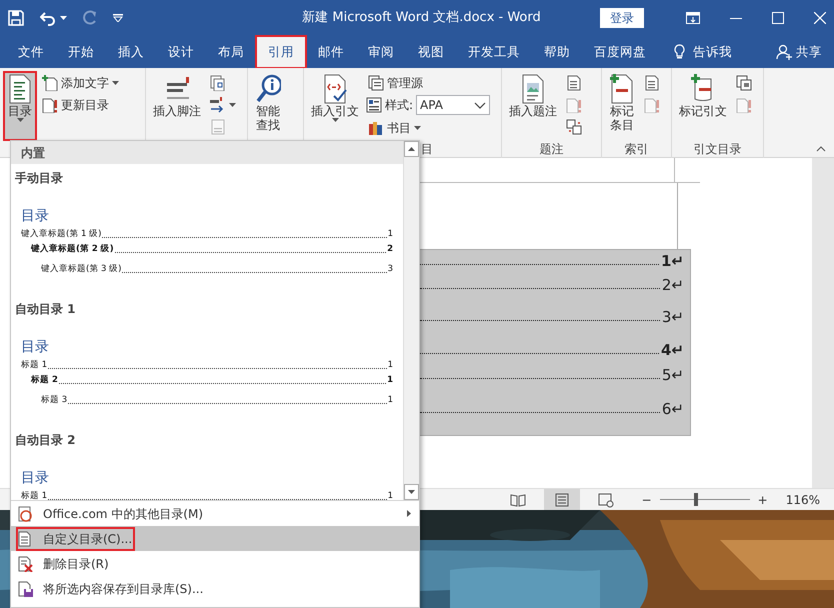  What do you see at coordinates (268, 106) in the screenshot?
I see `ribbon-button: 智能查找` at bounding box center [268, 106].